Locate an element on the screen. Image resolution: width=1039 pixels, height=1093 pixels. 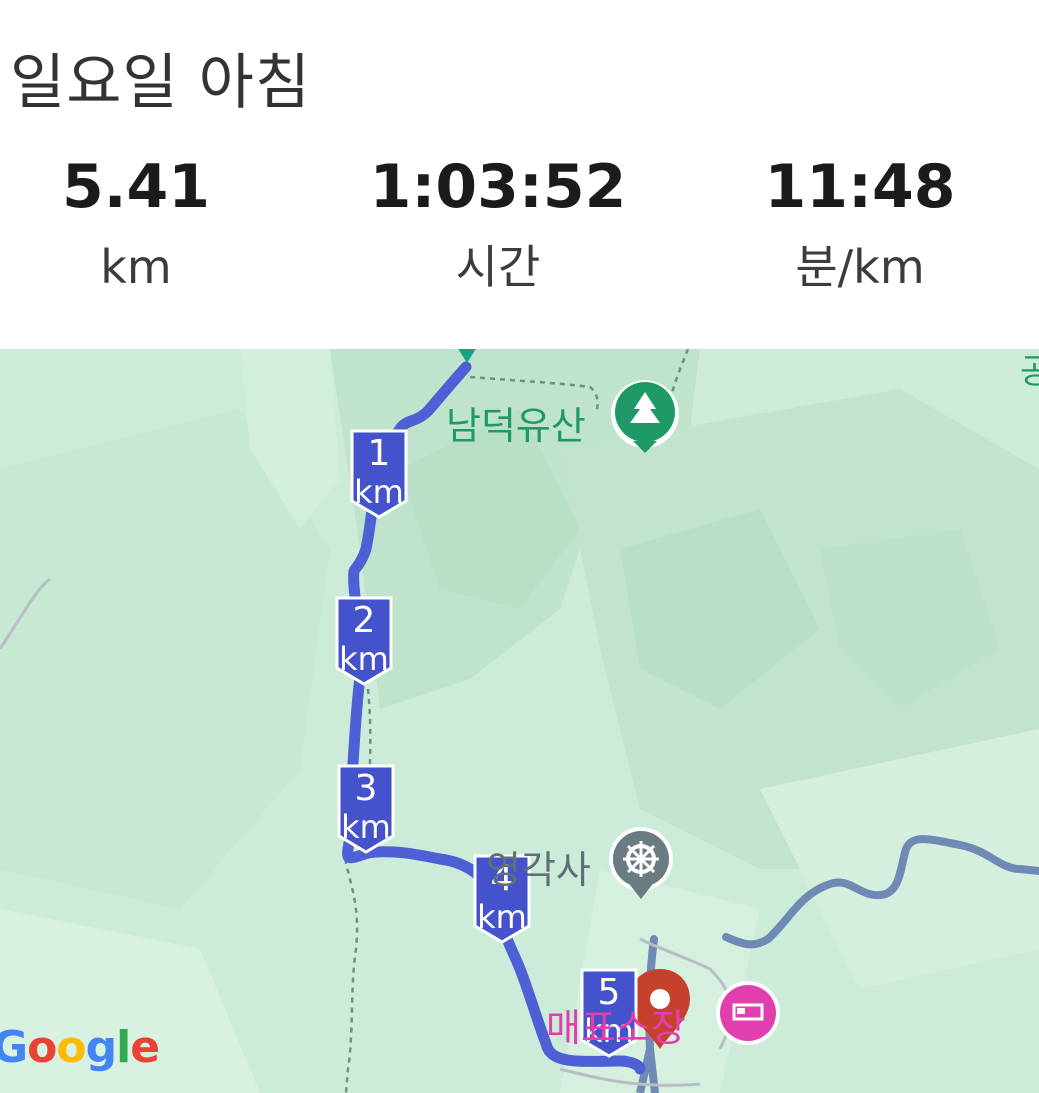
stats-row: 5.41 km 1:03:52 시간 11:48 분/km is located at coordinates (519, 225).